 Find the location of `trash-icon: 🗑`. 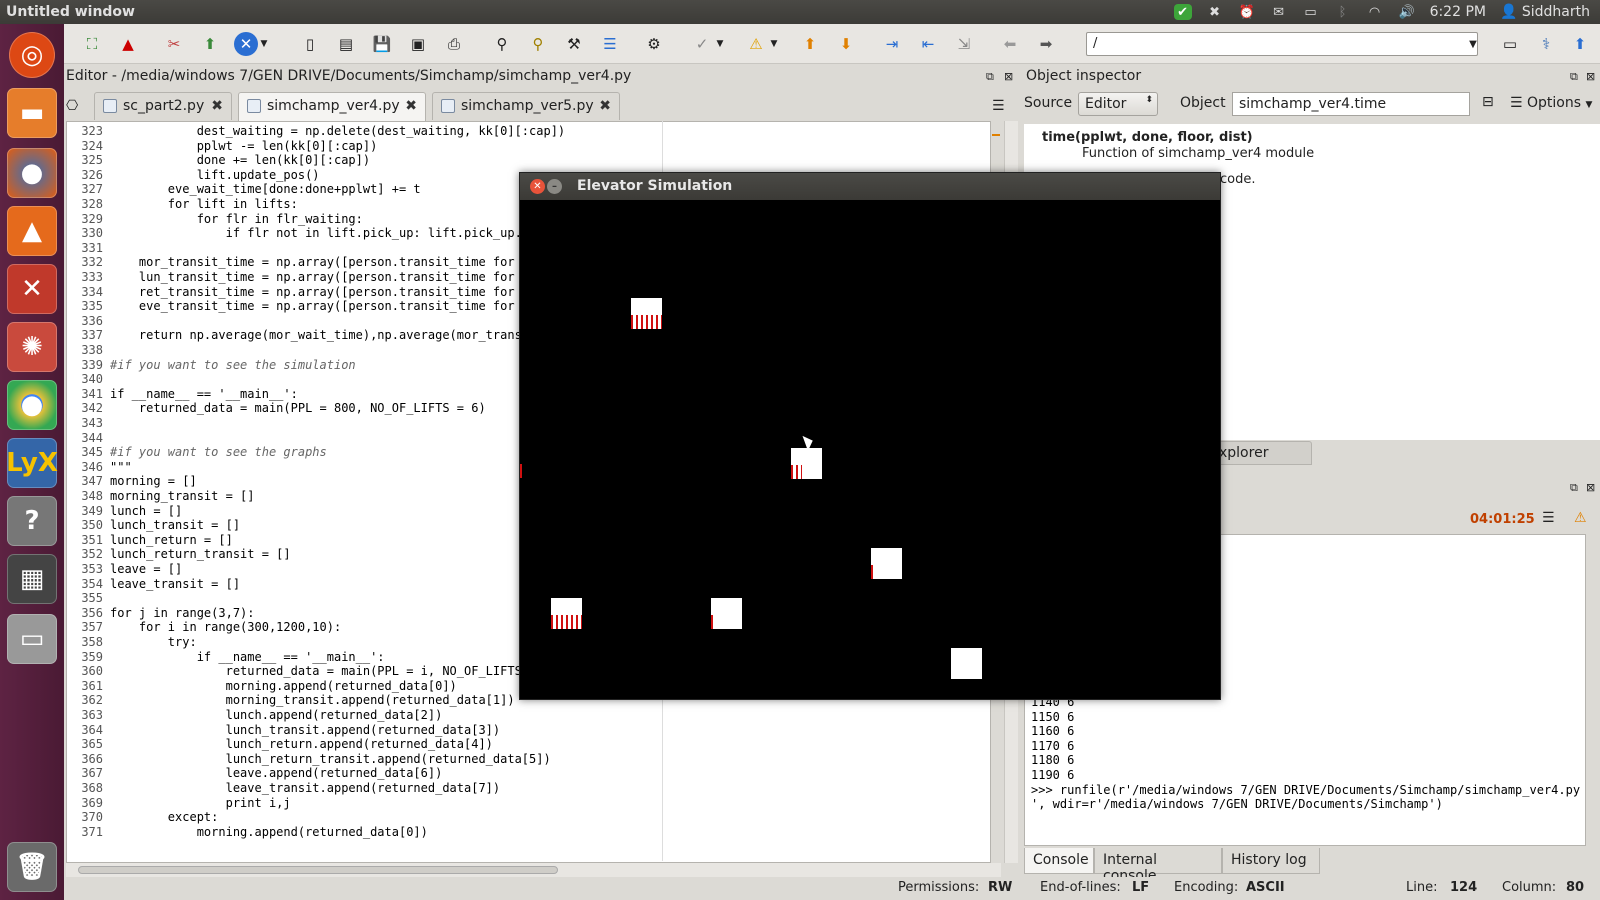

trash-icon: 🗑 is located at coordinates (32, 867).